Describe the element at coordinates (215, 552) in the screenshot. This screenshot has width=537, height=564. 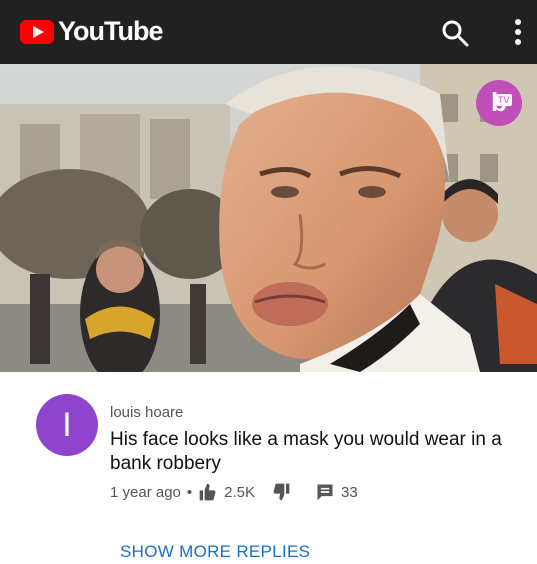
I see `show-more-replies-button: SHOW MORE REPLIES` at that location.